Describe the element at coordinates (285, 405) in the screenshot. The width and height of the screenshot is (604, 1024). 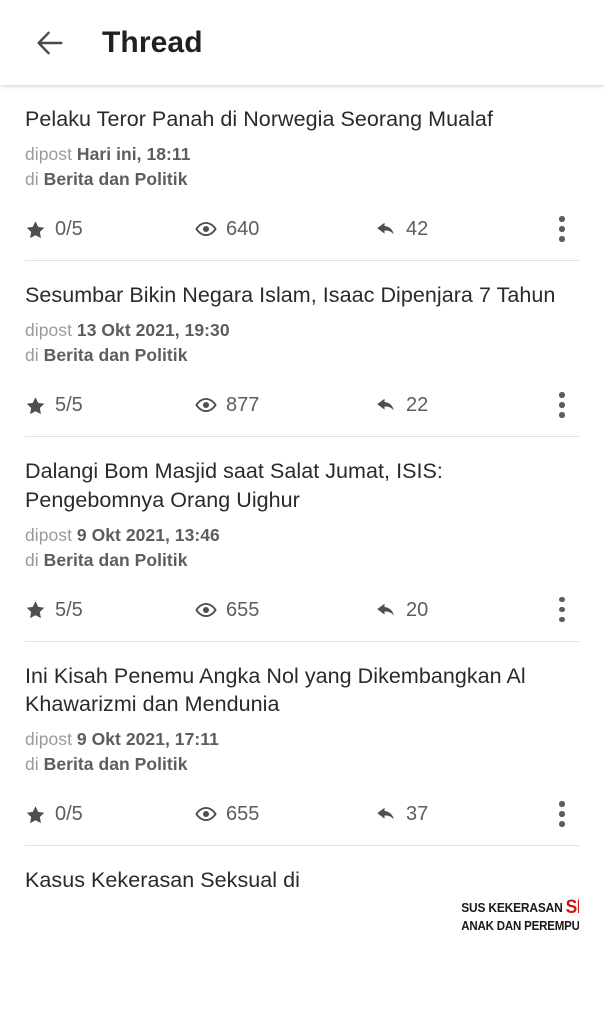
I see `views-stat: 877` at that location.